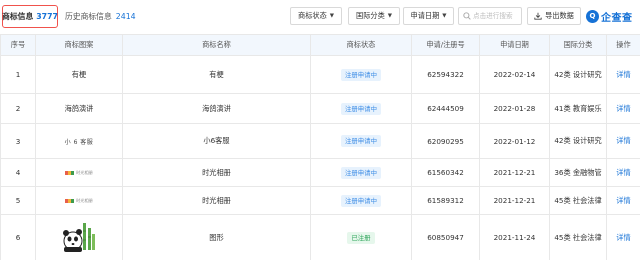 Image resolution: width=640 pixels, height=260 pixels. I want to click on cell-class: 41类 教育娱乐, so click(578, 108).